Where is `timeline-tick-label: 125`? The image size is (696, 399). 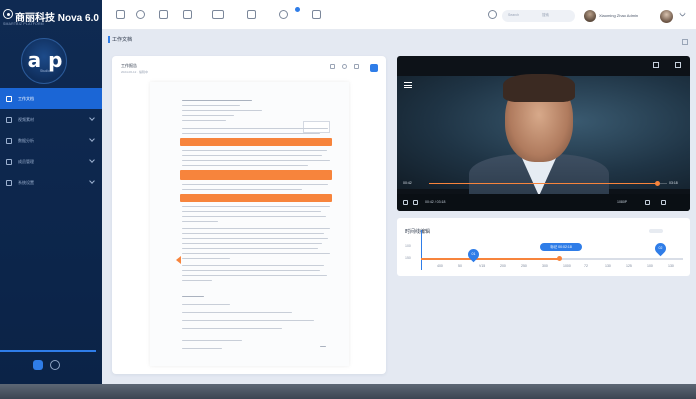 timeline-tick-label: 125 is located at coordinates (629, 266).